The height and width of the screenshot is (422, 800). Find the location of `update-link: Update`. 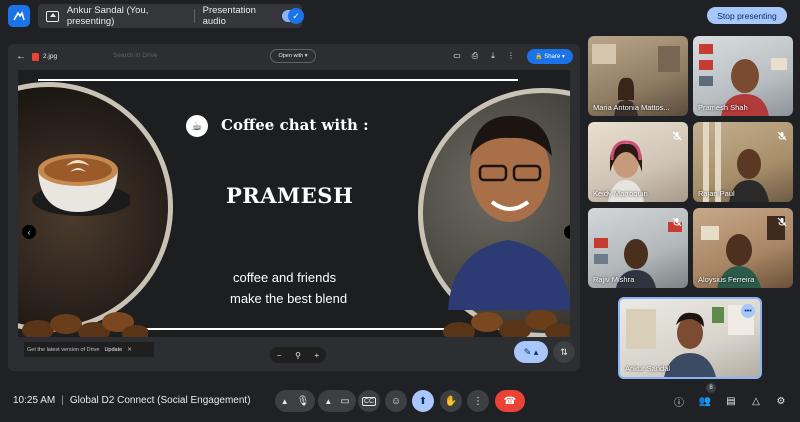

update-link: Update is located at coordinates (113, 350).